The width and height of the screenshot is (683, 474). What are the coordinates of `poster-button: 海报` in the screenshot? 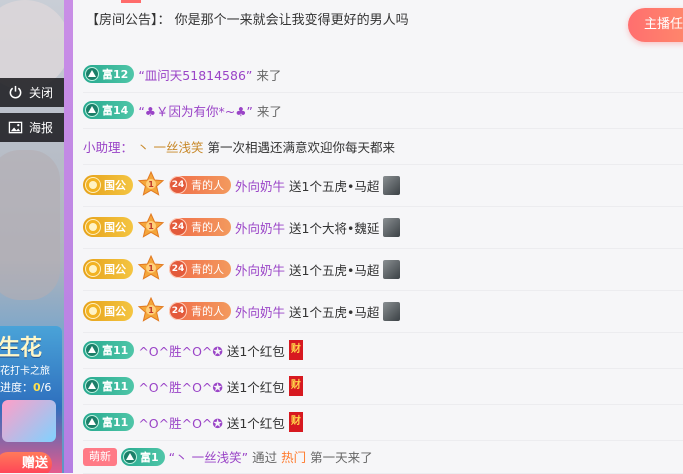 It's located at (32, 127).